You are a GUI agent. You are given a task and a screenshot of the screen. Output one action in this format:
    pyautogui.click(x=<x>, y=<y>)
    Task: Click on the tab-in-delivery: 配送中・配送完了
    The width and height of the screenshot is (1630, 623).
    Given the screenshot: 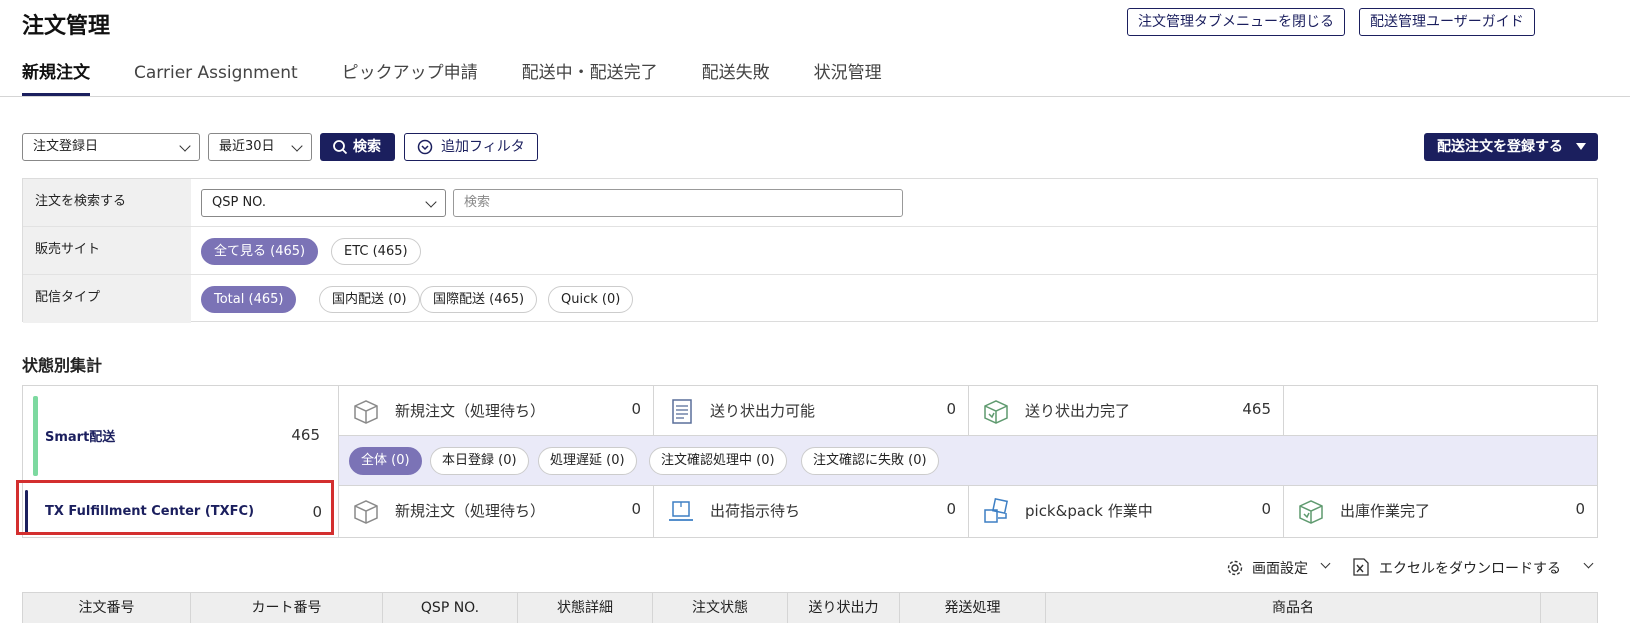 What is the action you would take?
    pyautogui.click(x=590, y=78)
    